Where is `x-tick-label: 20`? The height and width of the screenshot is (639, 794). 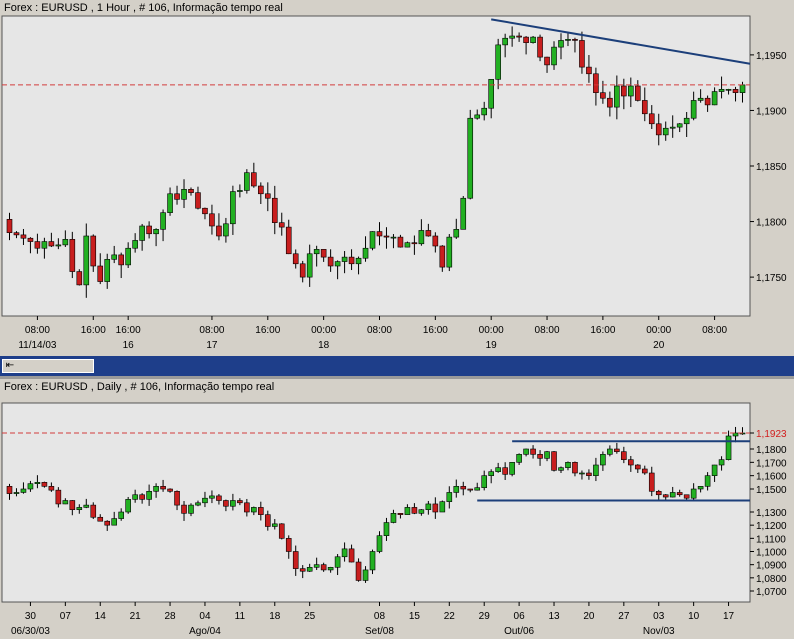
x-tick-label: 20 is located at coordinates (589, 616).